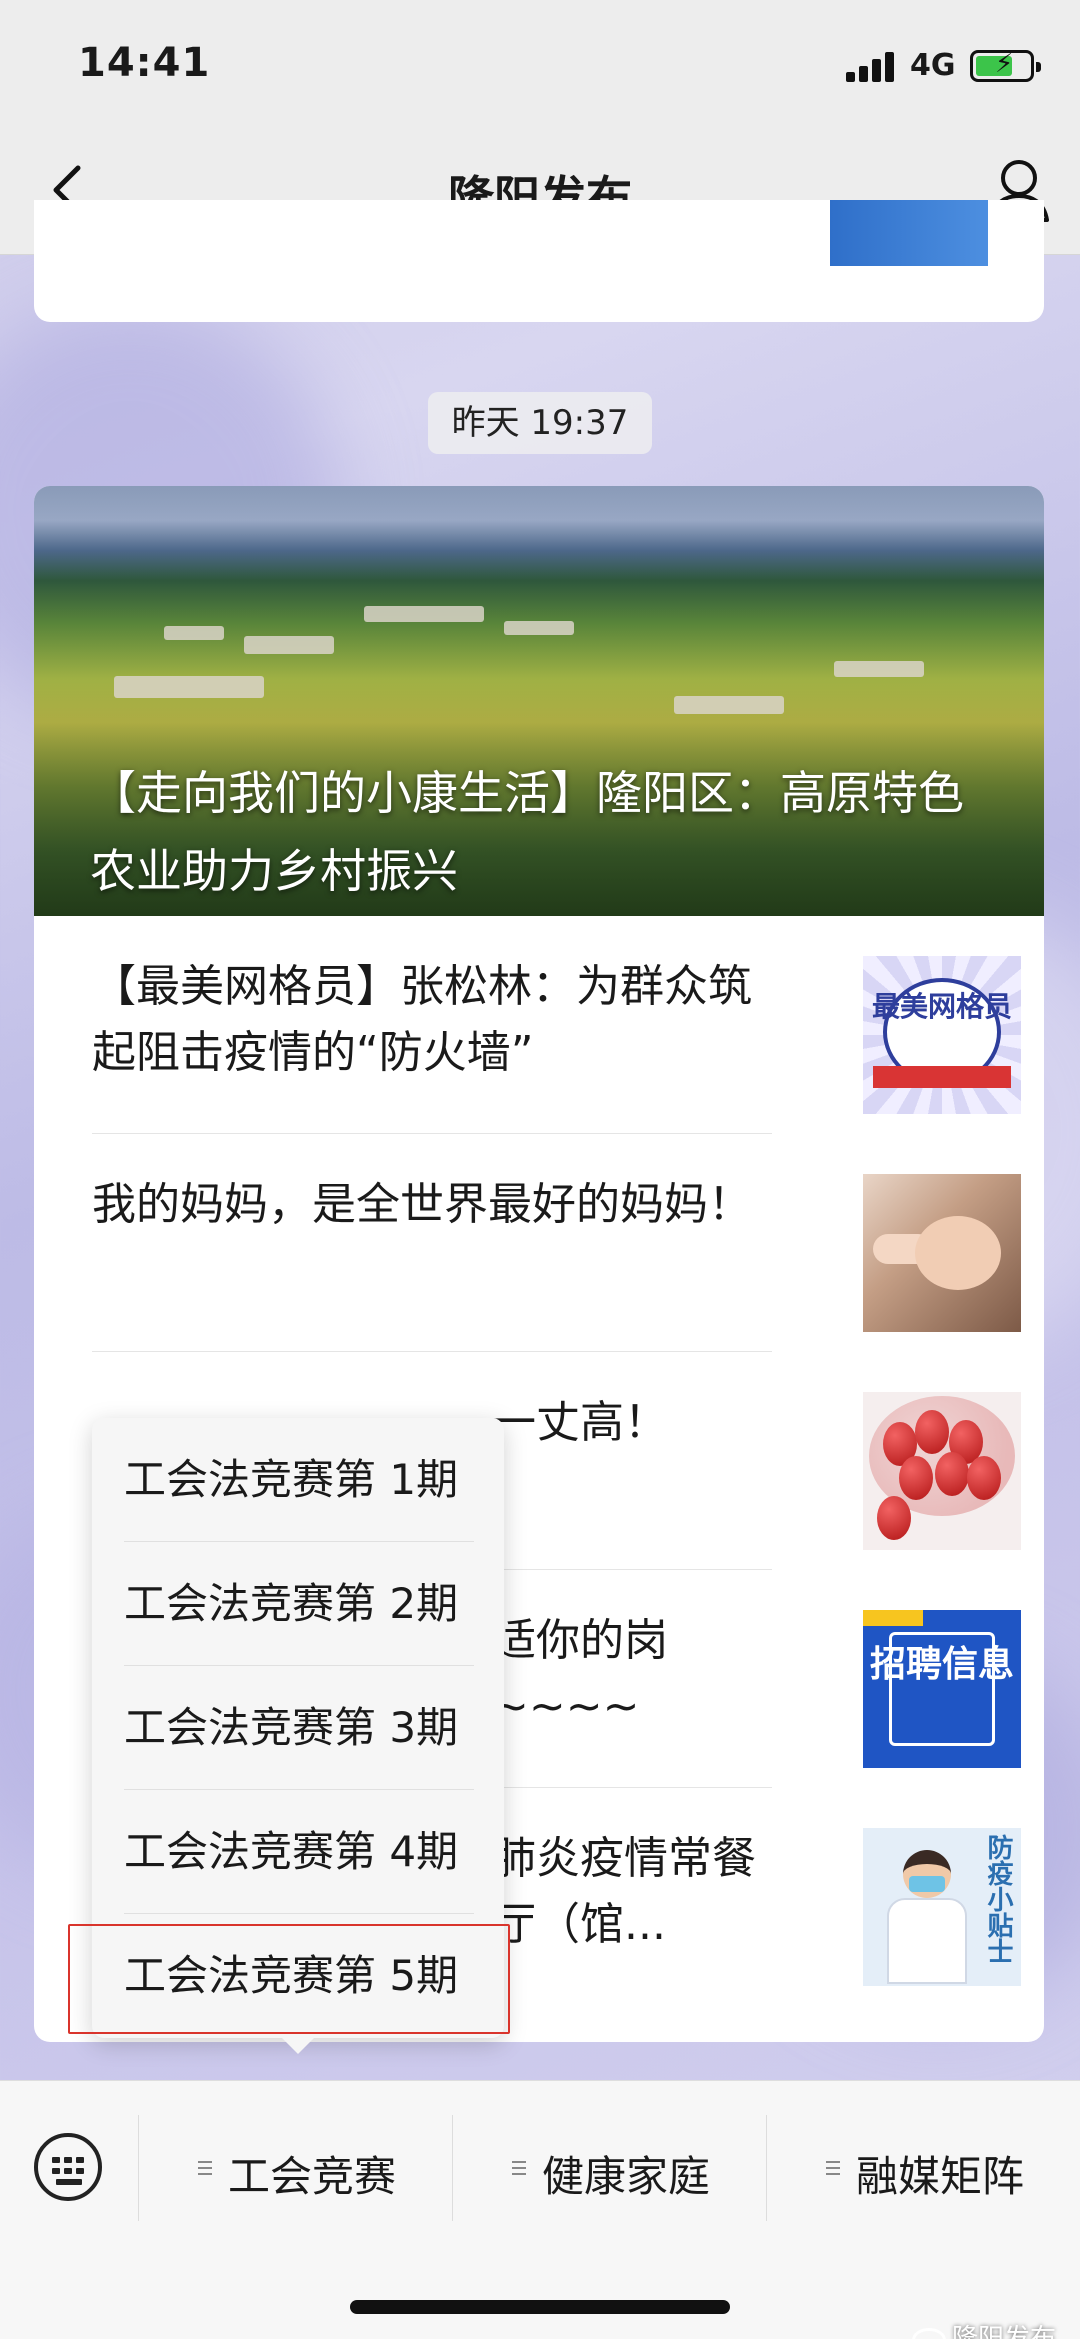 The height and width of the screenshot is (2339, 1080). I want to click on article-item-2: 我的妈妈，是全世界最好的妈妈！, so click(556, 1243).